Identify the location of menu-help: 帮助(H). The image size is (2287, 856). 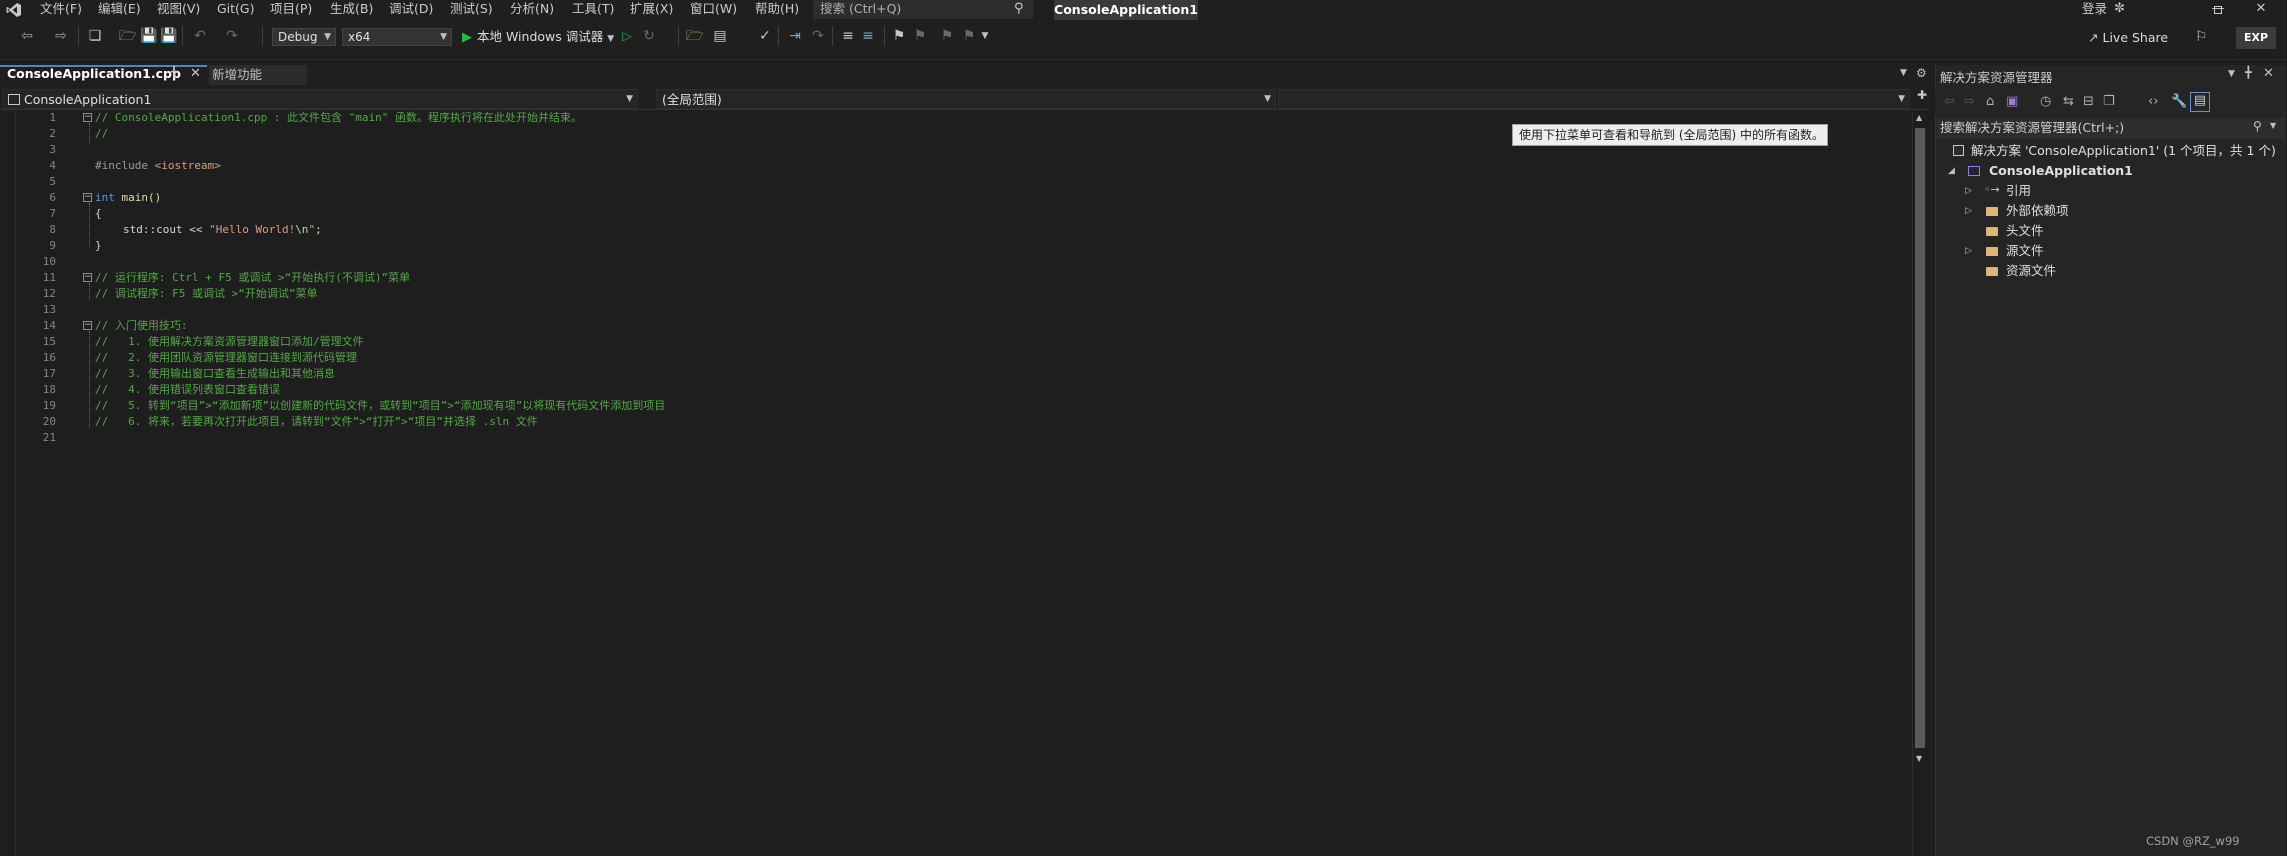
(777, 10).